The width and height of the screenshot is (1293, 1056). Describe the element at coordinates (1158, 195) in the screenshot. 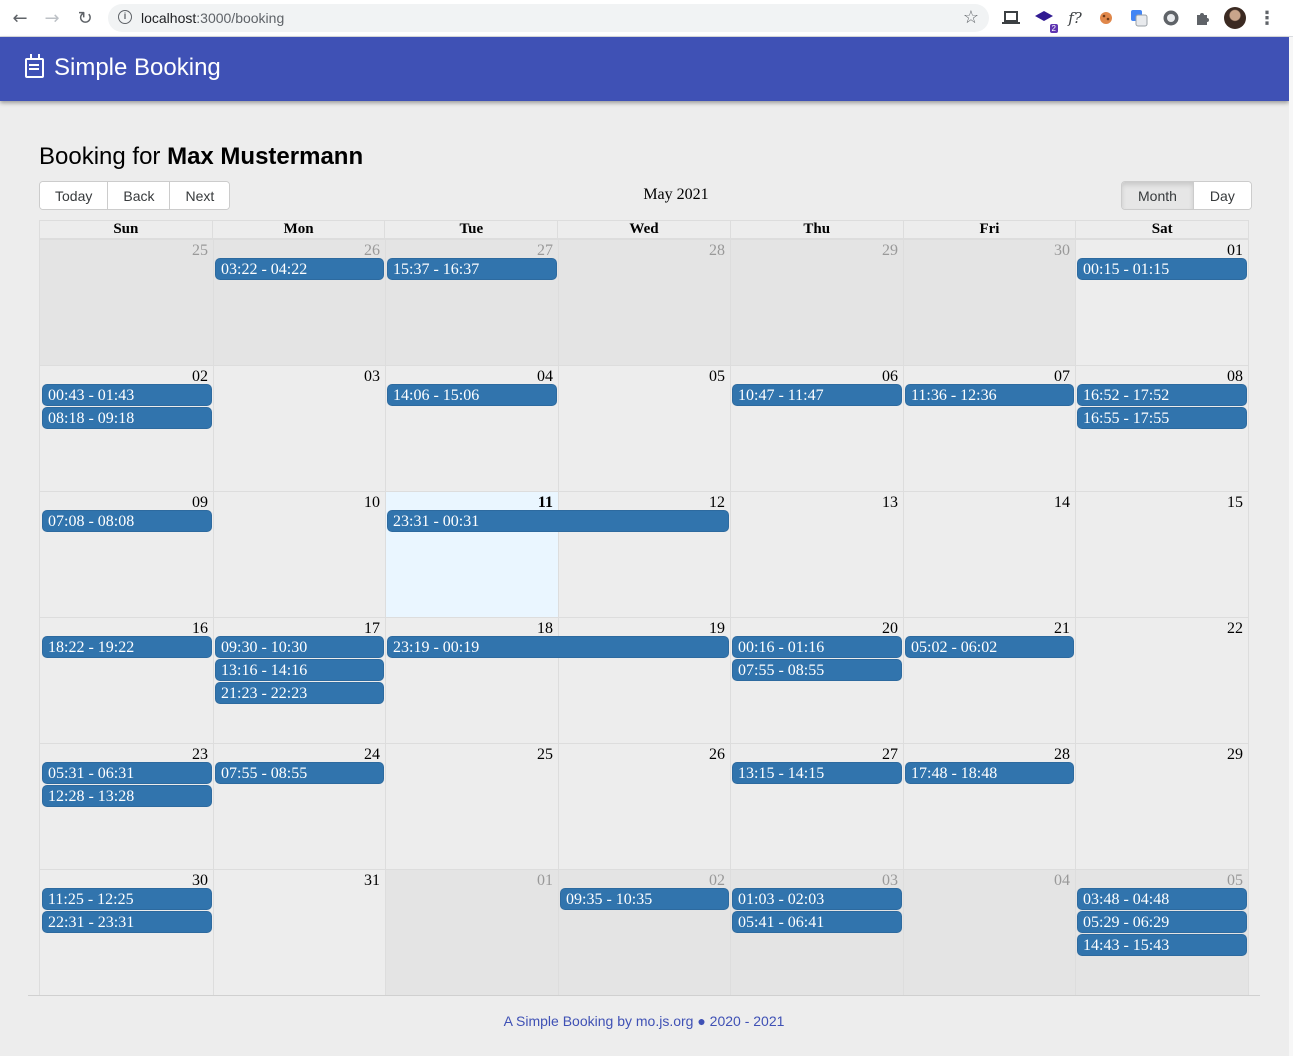

I see `month-view-button: Month` at that location.